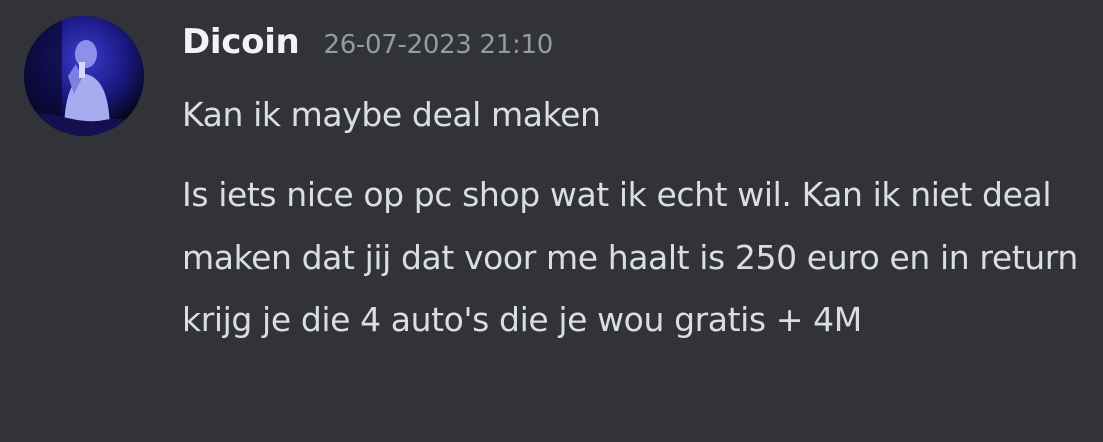 This screenshot has height=442, width=1103. I want to click on user-avatar, so click(84, 76).